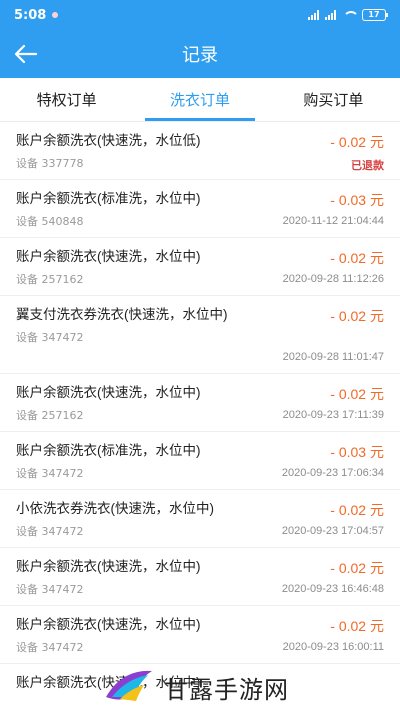  Describe the element at coordinates (131, 518) in the screenshot. I see `record-info: 小依洗衣券洗衣(快速洗，水位中) 设备 347472` at that location.